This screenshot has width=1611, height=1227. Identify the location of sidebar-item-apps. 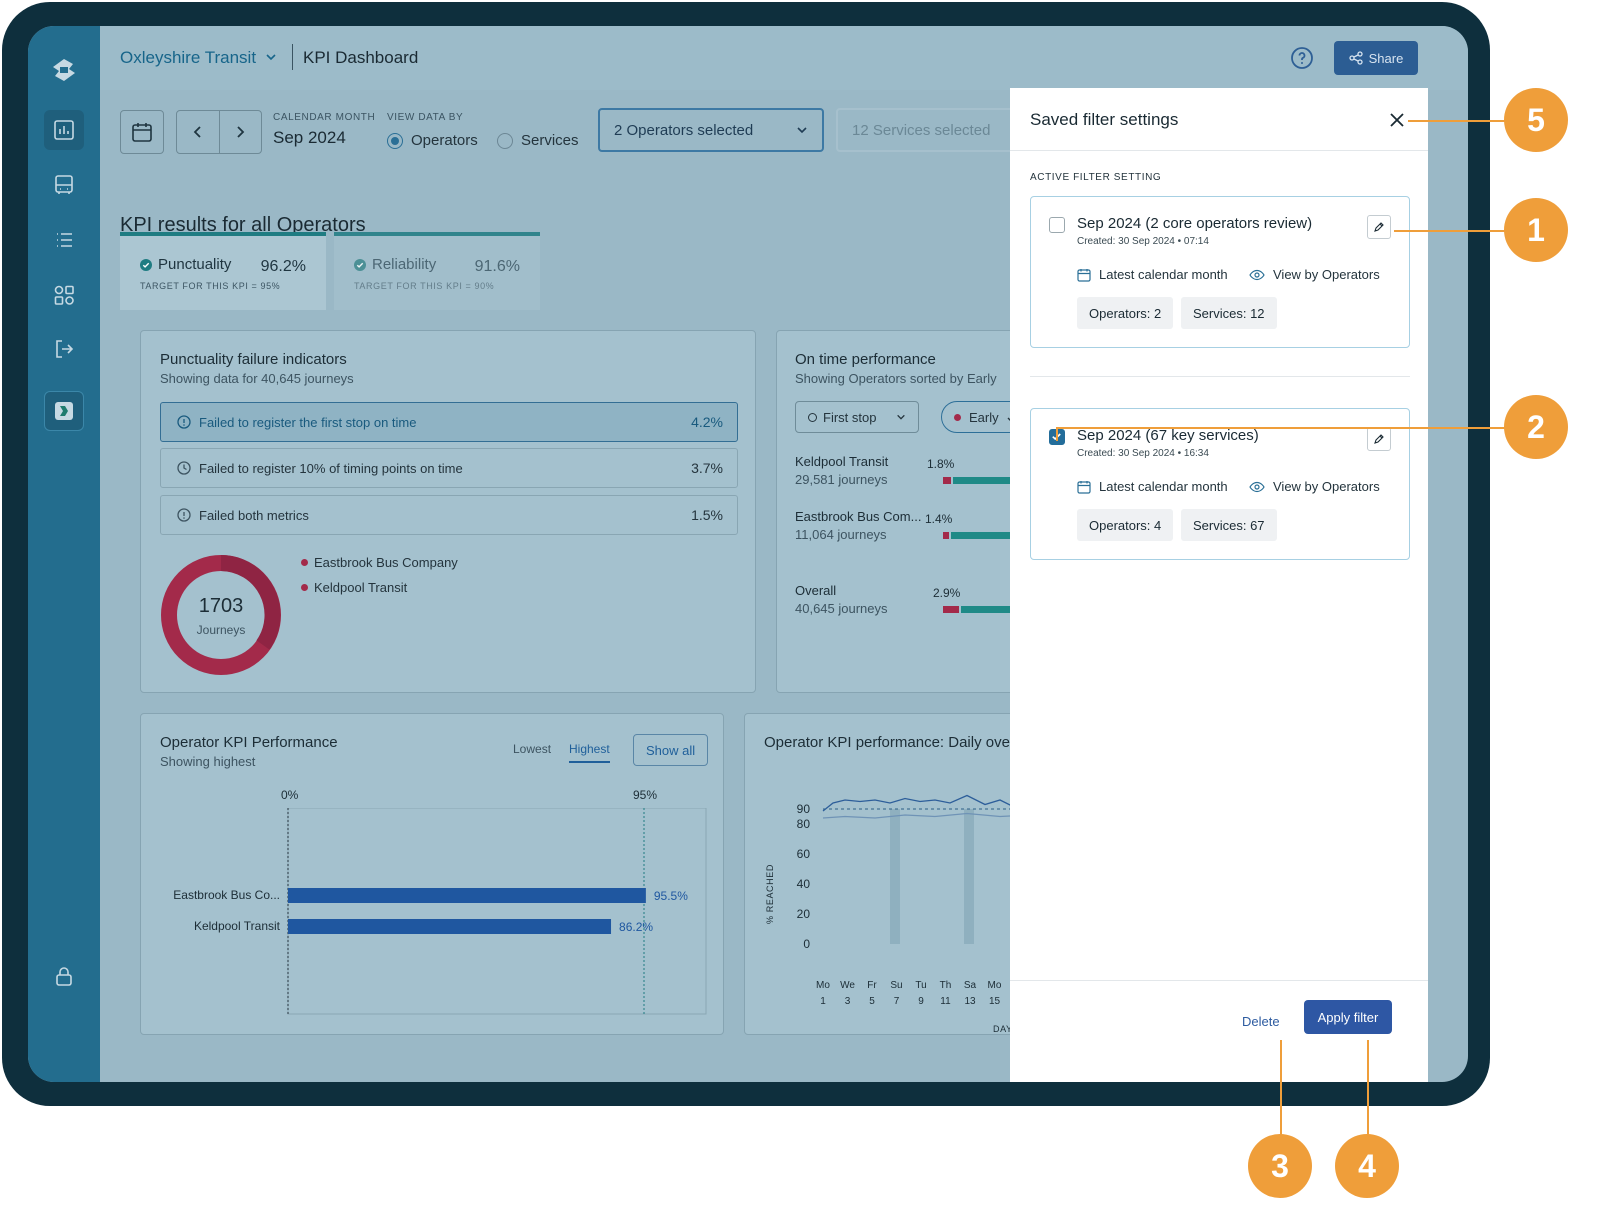
(64, 295).